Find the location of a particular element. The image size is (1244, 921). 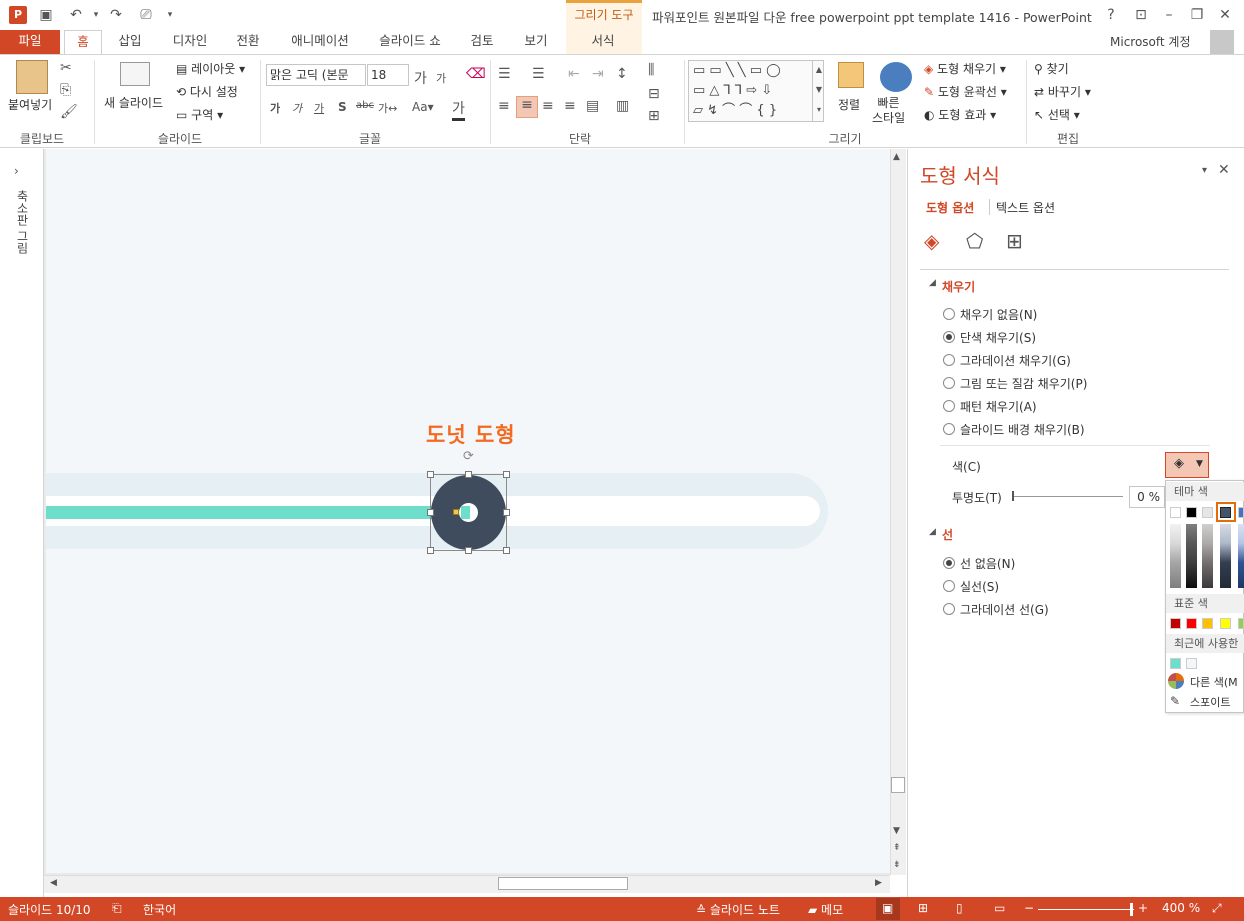

transparency-slider-track is located at coordinates (1068, 496).